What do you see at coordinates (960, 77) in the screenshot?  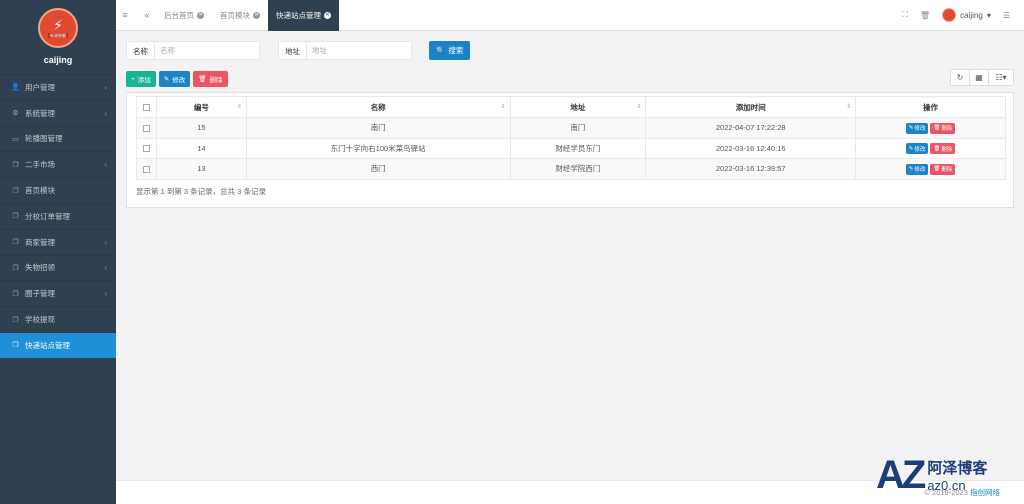 I see `refresh-icon: ↻` at bounding box center [960, 77].